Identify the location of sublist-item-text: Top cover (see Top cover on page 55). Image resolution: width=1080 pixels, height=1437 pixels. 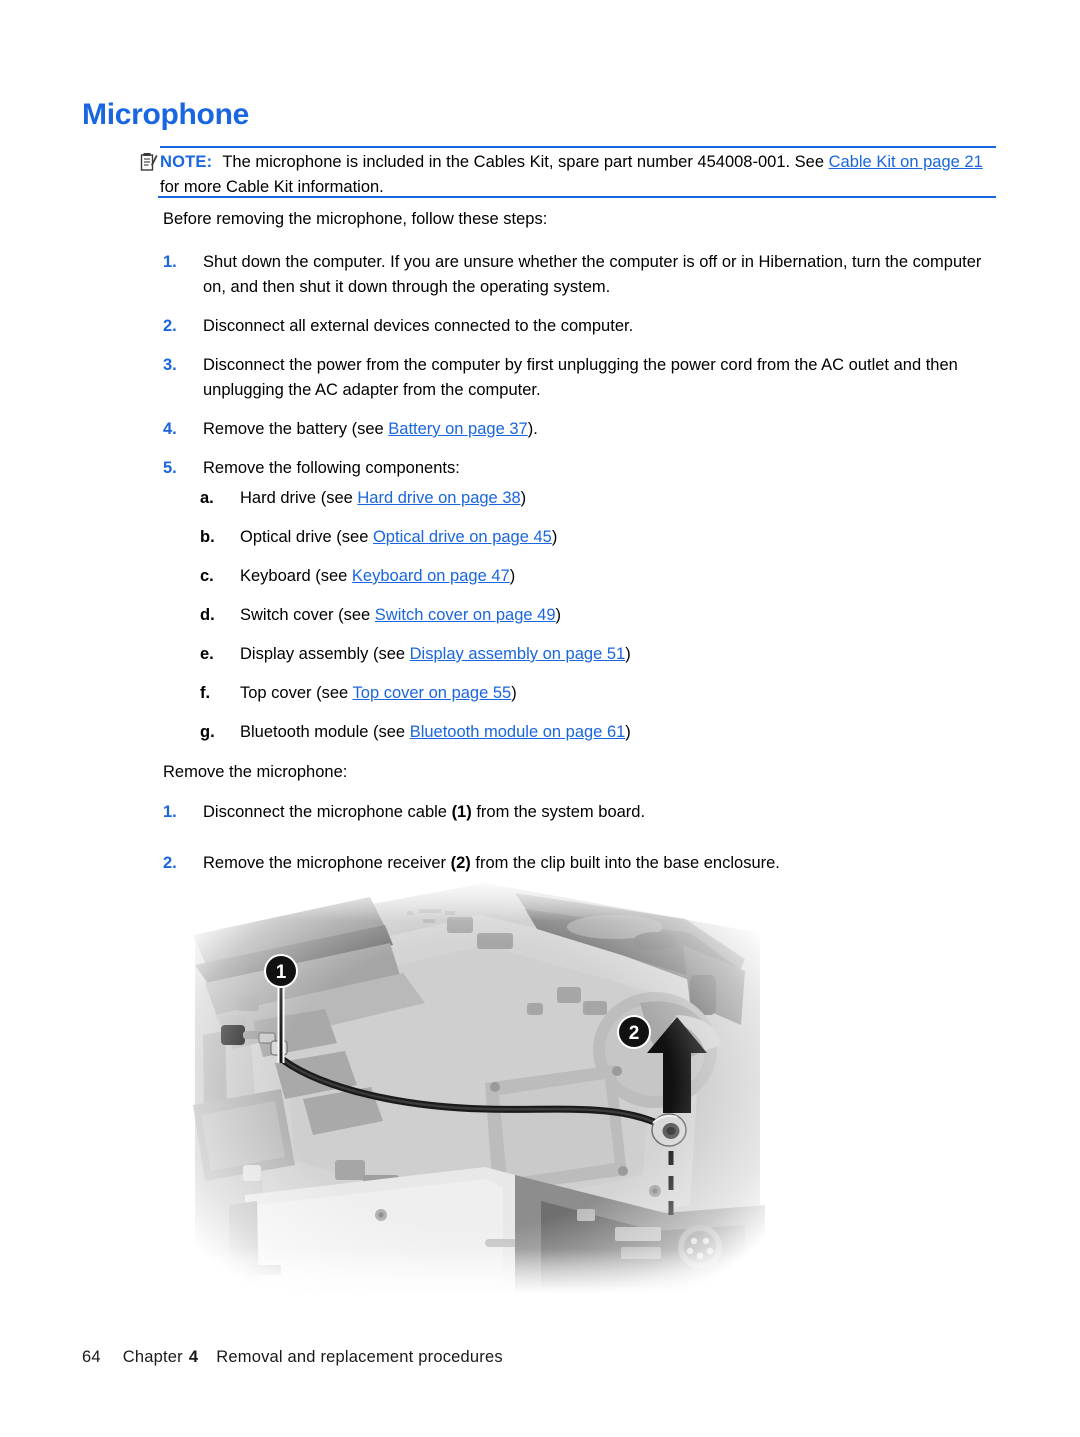
(620, 693).